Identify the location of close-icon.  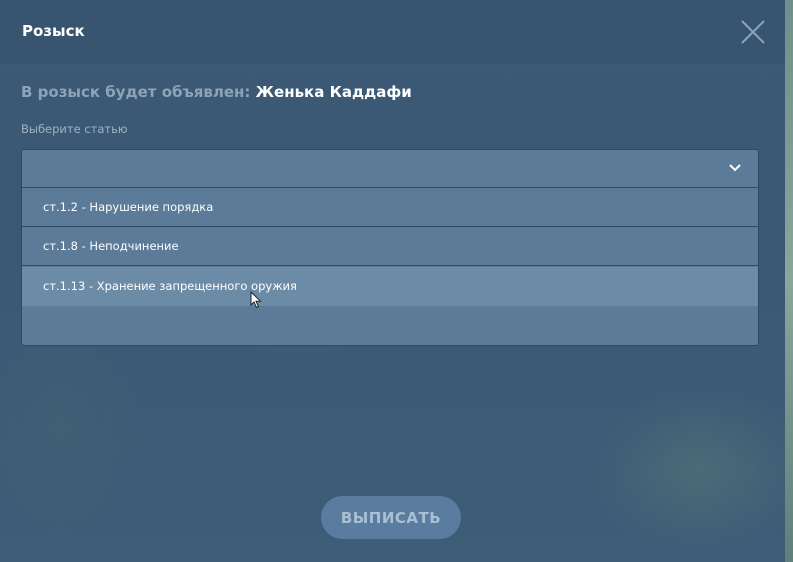
(753, 32).